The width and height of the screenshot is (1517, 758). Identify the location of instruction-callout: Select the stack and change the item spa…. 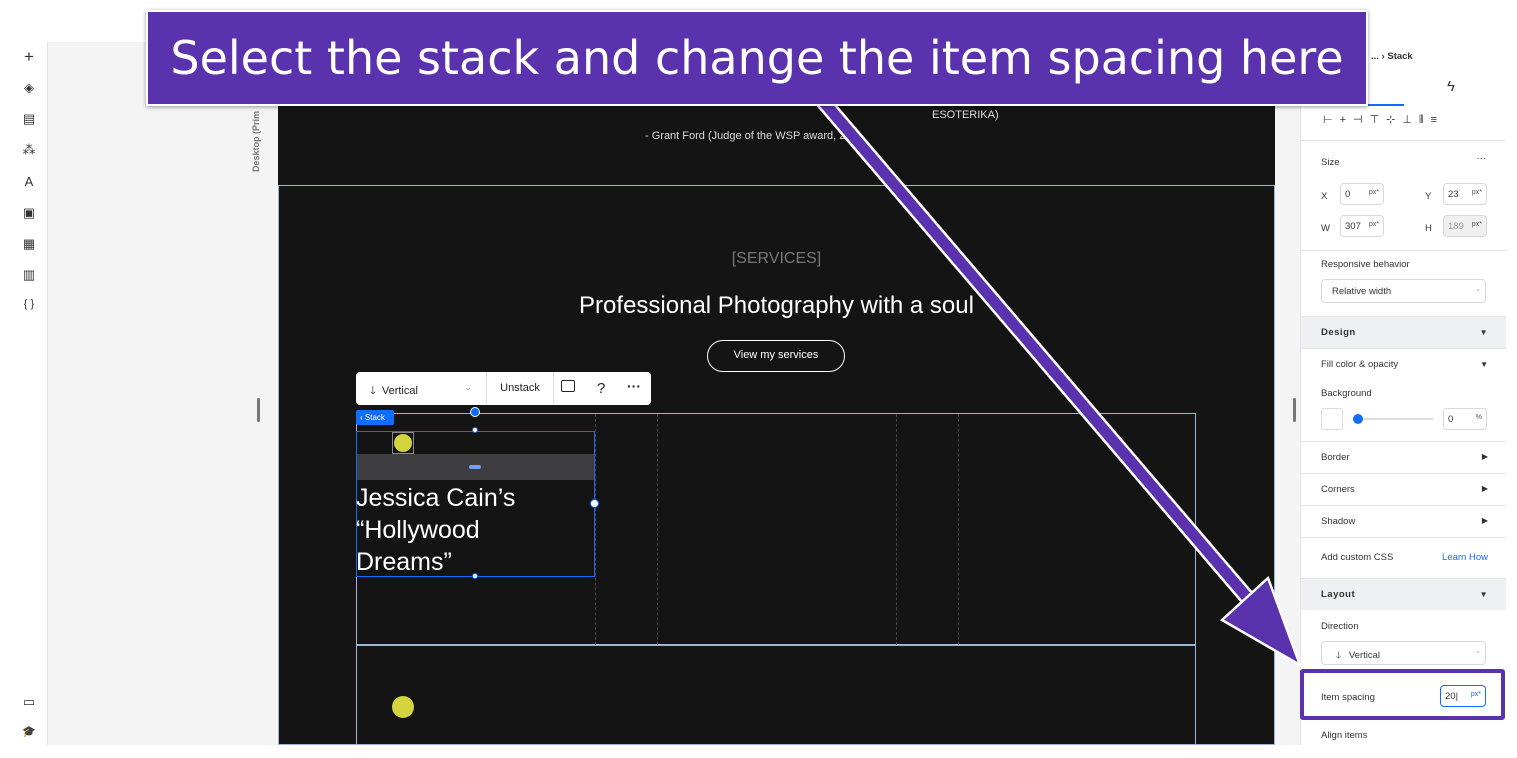
(757, 58).